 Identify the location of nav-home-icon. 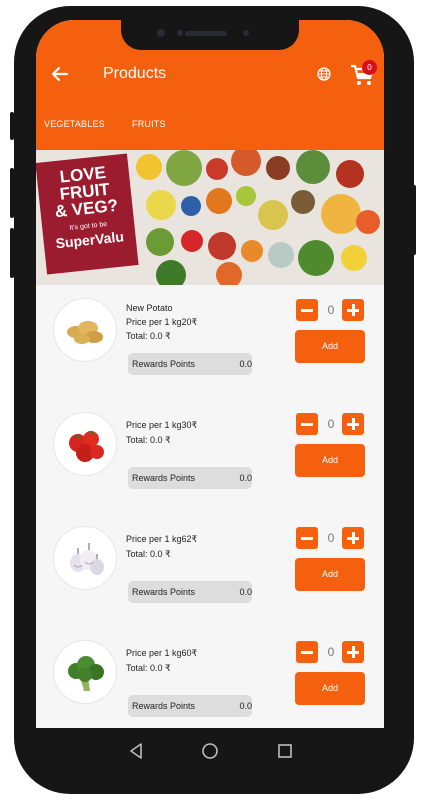
(210, 751).